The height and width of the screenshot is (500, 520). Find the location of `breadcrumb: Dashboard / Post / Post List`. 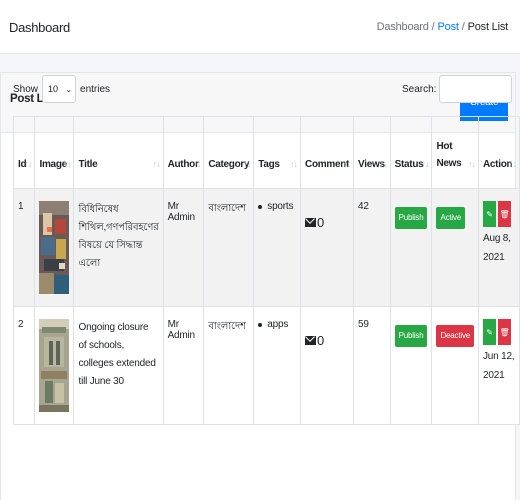

breadcrumb: Dashboard / Post / Post List is located at coordinates (442, 27).